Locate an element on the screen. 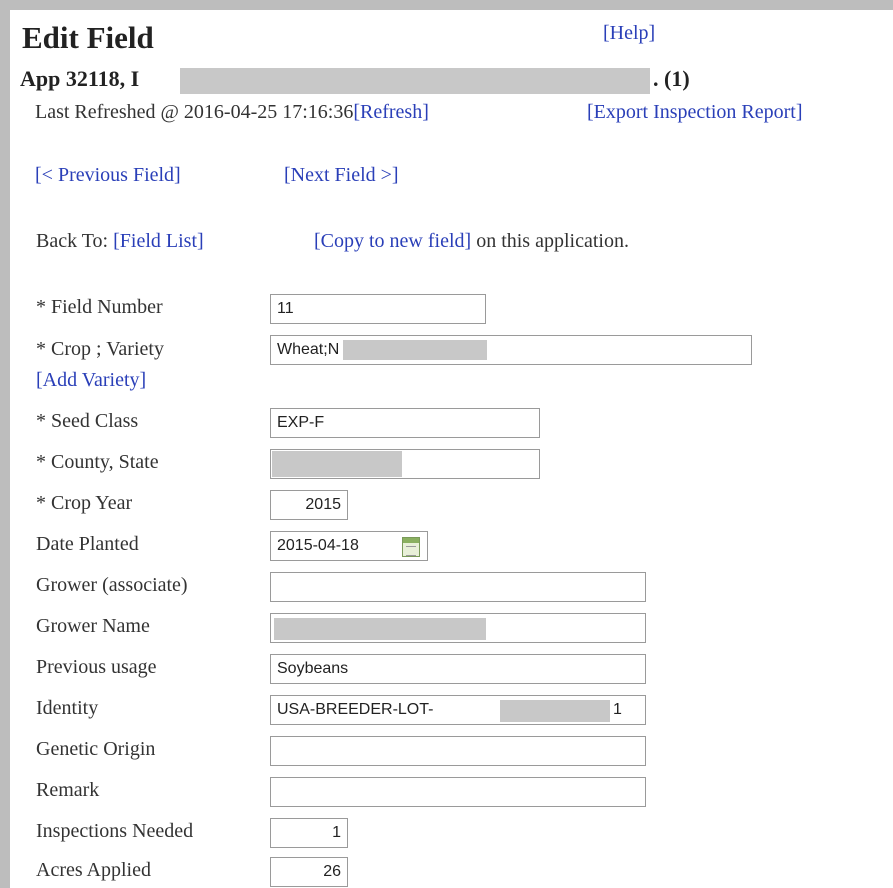 Image resolution: width=893 pixels, height=888 pixels. back-to-line: Back To: [Field List] is located at coordinates (120, 241).